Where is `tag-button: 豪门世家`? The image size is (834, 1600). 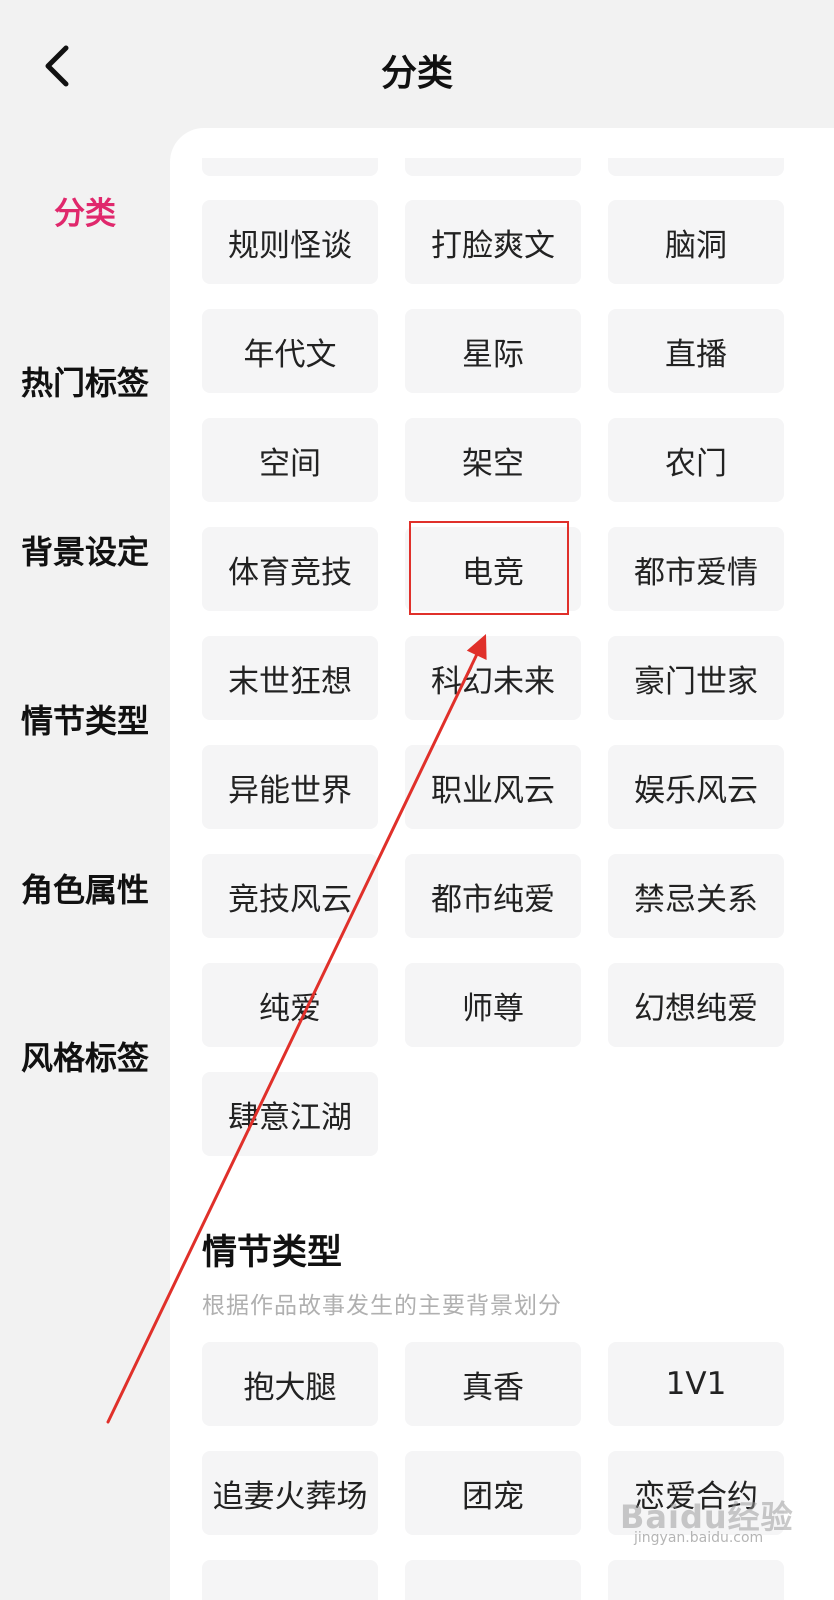
tag-button: 豪门世家 is located at coordinates (696, 678).